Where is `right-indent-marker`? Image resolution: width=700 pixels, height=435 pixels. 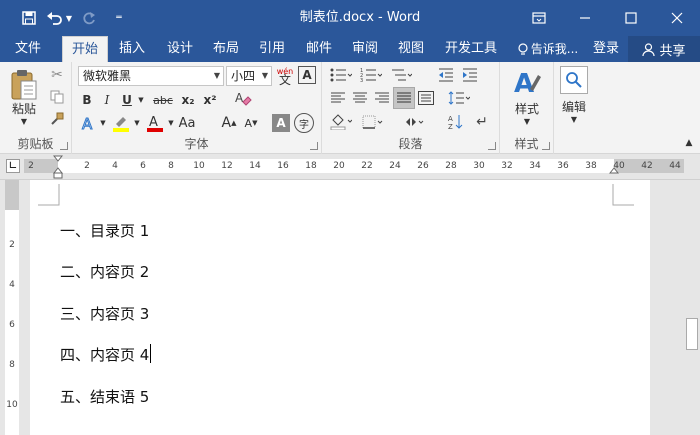
right-indent-marker is located at coordinates (614, 172).